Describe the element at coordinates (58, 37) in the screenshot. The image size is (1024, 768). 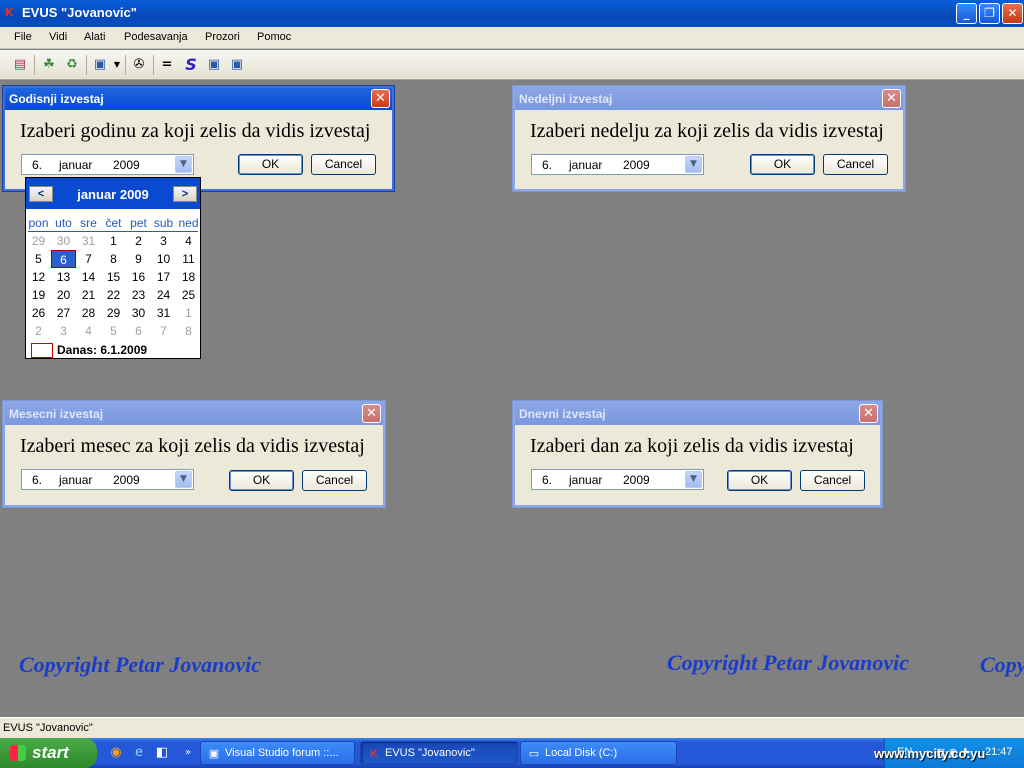
I see `menu-vidi: Vidi` at that location.